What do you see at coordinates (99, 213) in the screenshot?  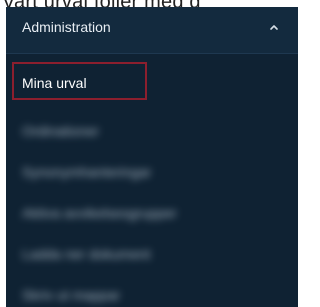 I see `sidebar-item-label: Aktiva avvikelsesgrupper` at bounding box center [99, 213].